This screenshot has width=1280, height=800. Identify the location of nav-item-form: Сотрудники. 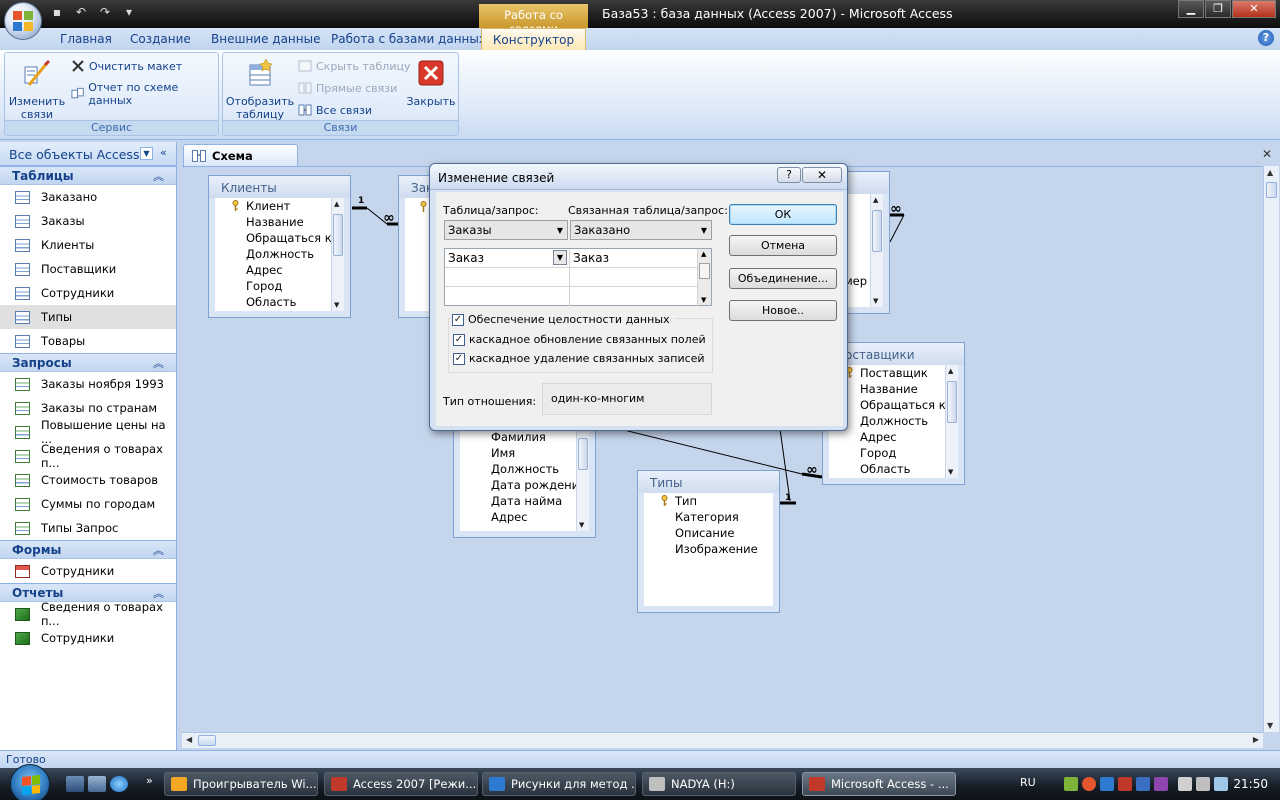
(88, 571).